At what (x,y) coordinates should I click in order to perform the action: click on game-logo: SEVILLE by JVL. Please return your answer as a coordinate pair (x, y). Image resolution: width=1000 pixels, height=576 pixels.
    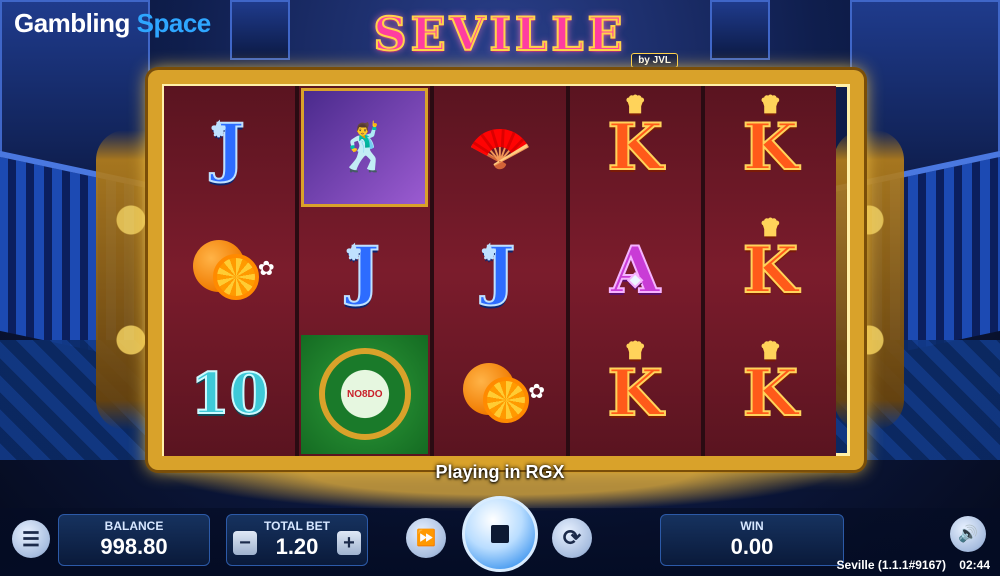
    Looking at the image, I should click on (500, 37).